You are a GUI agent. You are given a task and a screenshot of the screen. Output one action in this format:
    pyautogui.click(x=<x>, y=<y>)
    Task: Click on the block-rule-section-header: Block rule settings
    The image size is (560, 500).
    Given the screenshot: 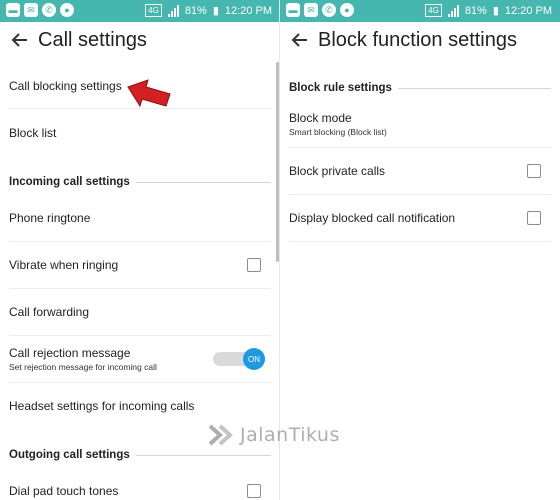 What is the action you would take?
    pyautogui.click(x=420, y=88)
    